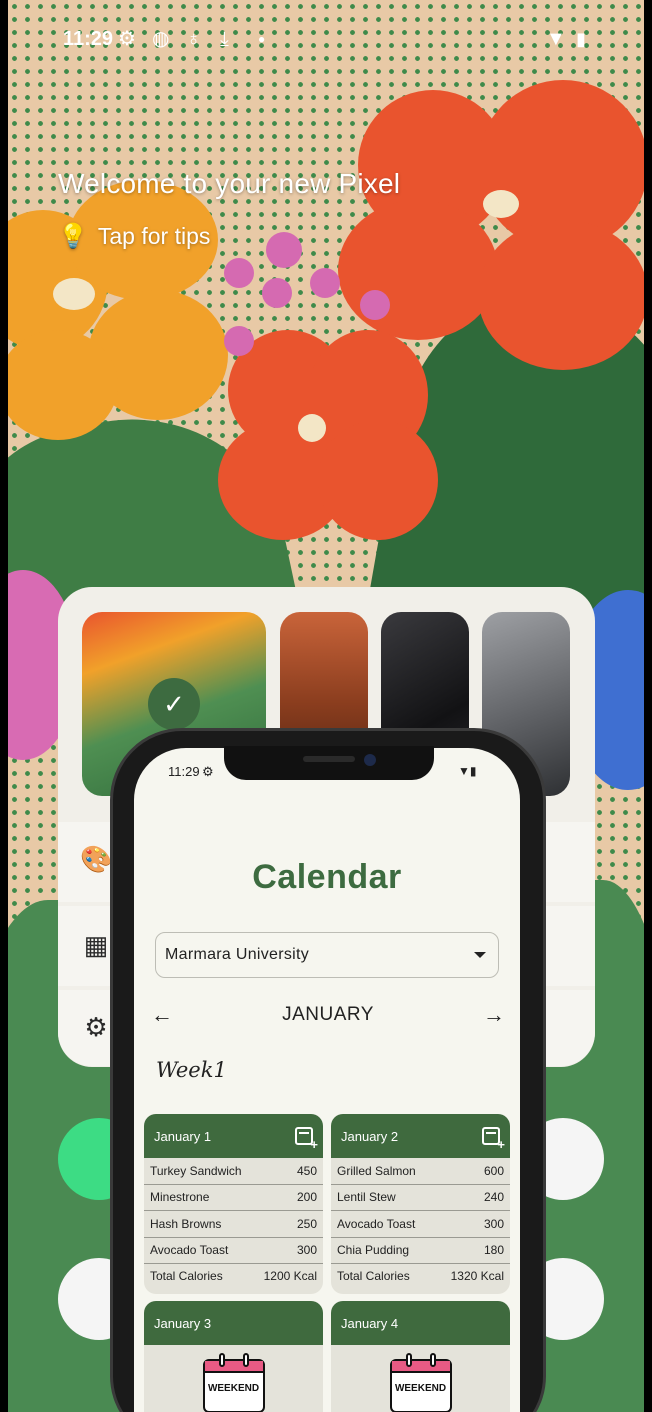 This screenshot has width=652, height=1412. What do you see at coordinates (162, 1015) in the screenshot?
I see `previous-month-arrow-icon: ←` at bounding box center [162, 1015].